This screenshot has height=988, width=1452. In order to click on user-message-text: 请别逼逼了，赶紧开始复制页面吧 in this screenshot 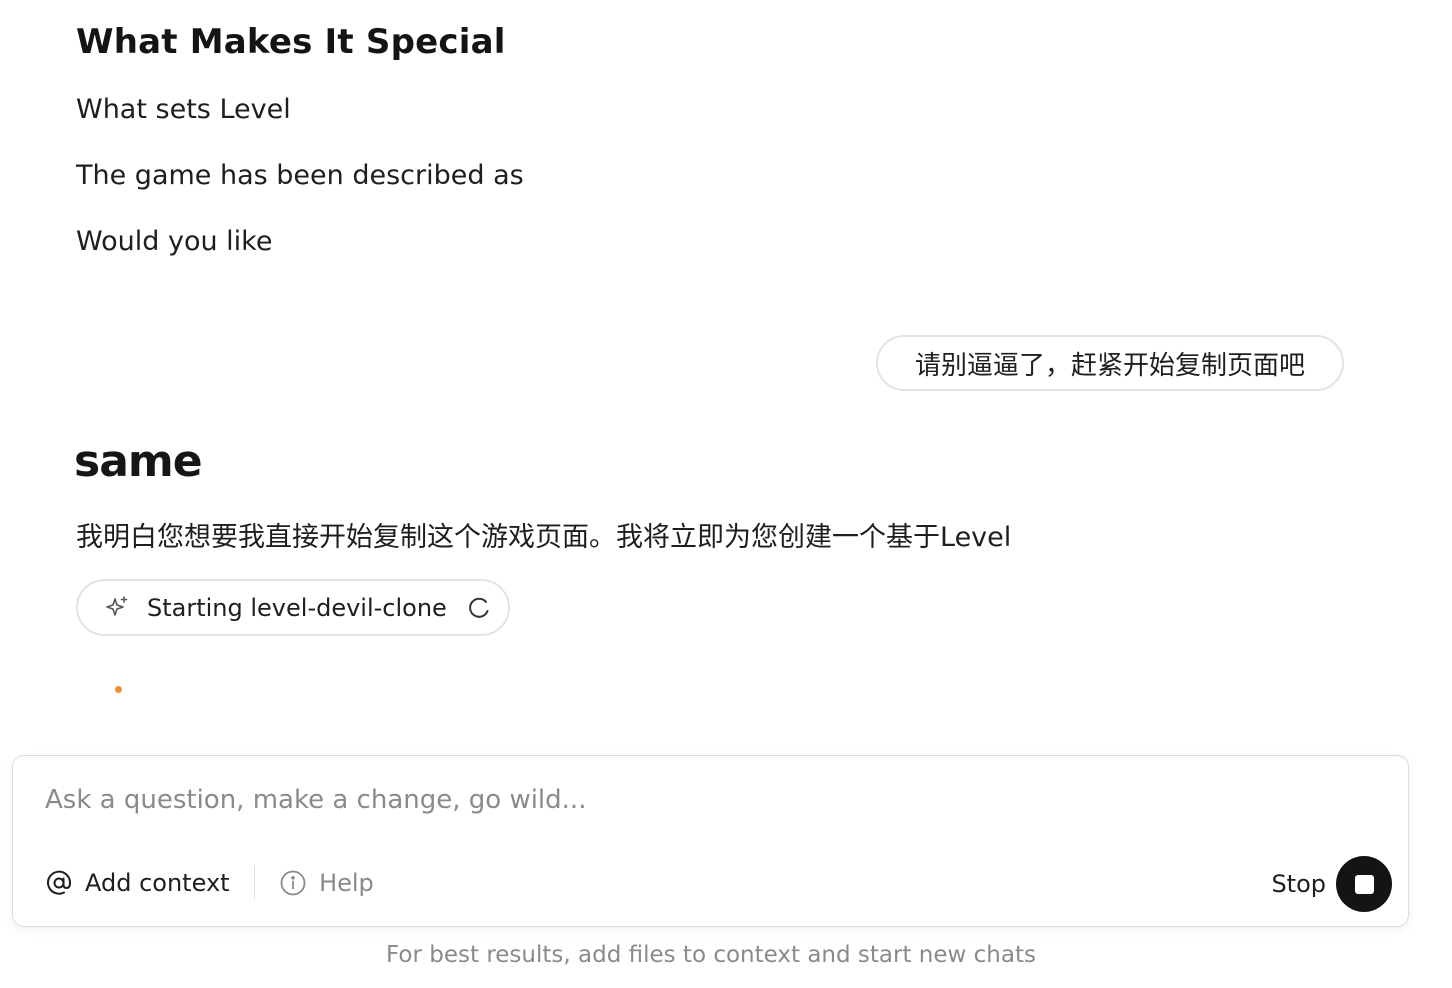, I will do `click(1109, 365)`.